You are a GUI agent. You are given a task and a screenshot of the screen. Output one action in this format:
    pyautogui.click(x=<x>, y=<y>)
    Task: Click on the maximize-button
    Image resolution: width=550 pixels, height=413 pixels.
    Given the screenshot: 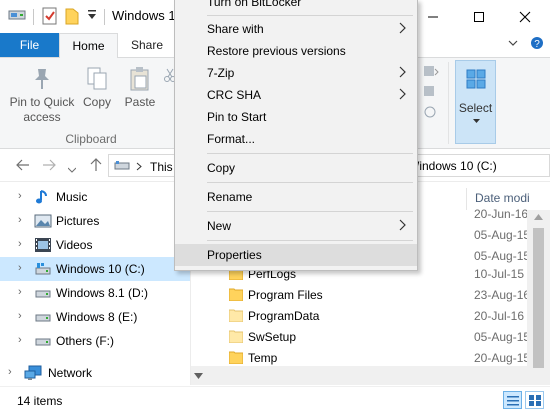 What is the action you would take?
    pyautogui.click(x=479, y=16)
    